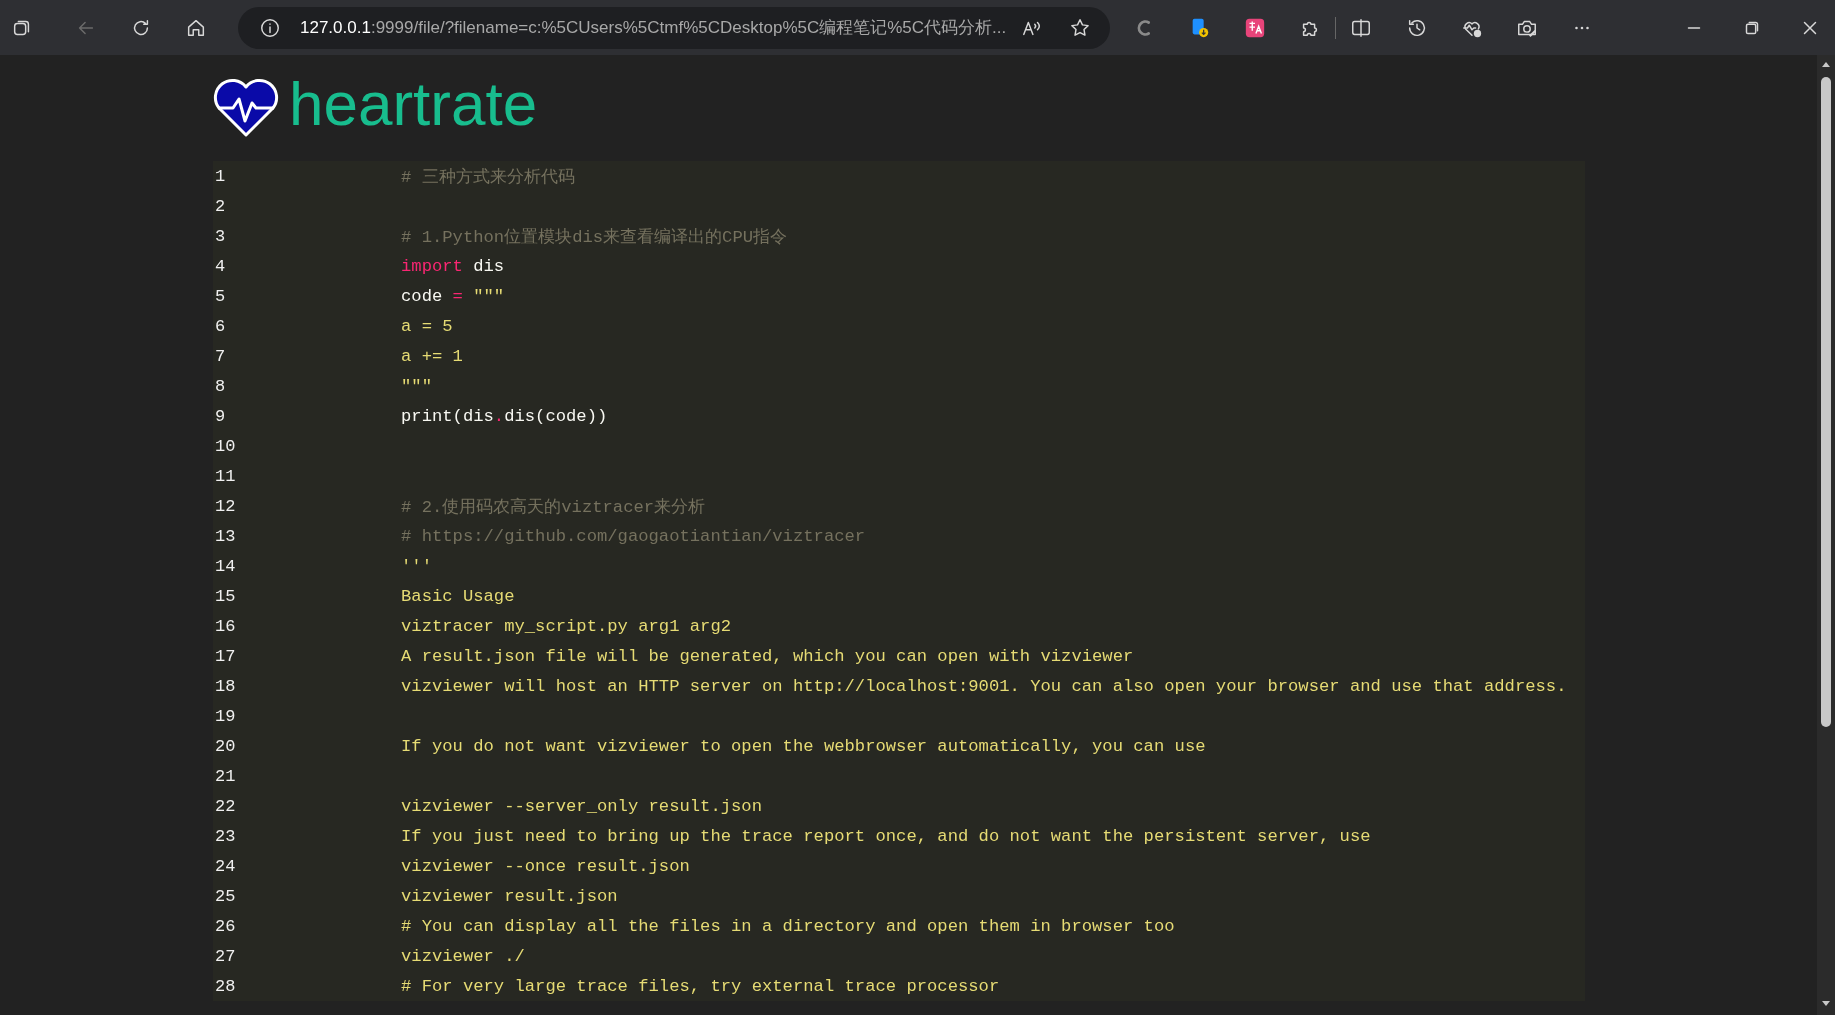  I want to click on line-number: 27, so click(225, 956).